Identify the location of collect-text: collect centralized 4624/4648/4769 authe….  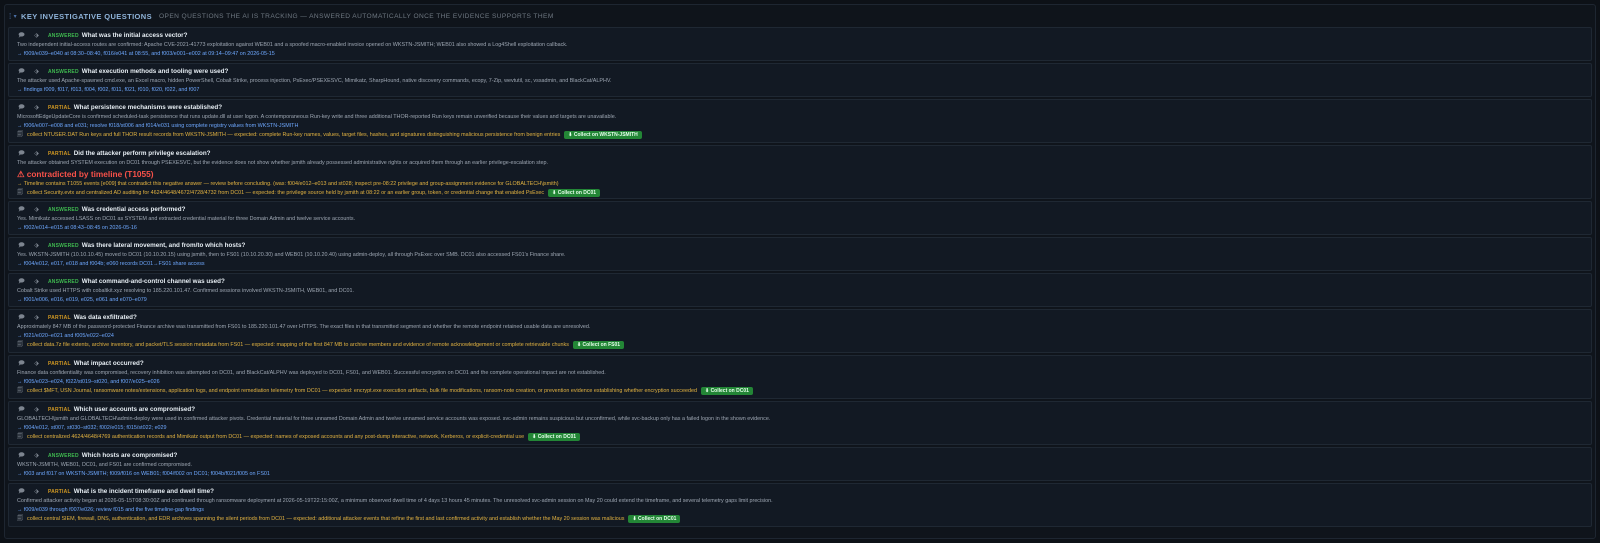
(276, 437).